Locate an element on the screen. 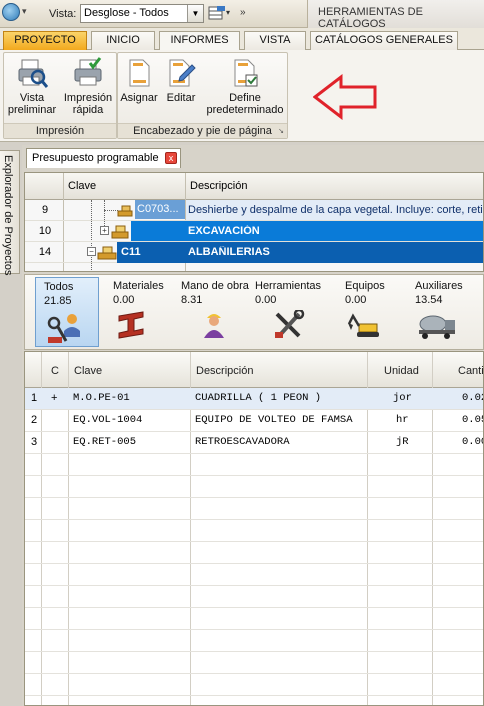 The image size is (484, 706). row-descripcion: EQUIPO DE VOLTEO DE FAMSA is located at coordinates (274, 420).